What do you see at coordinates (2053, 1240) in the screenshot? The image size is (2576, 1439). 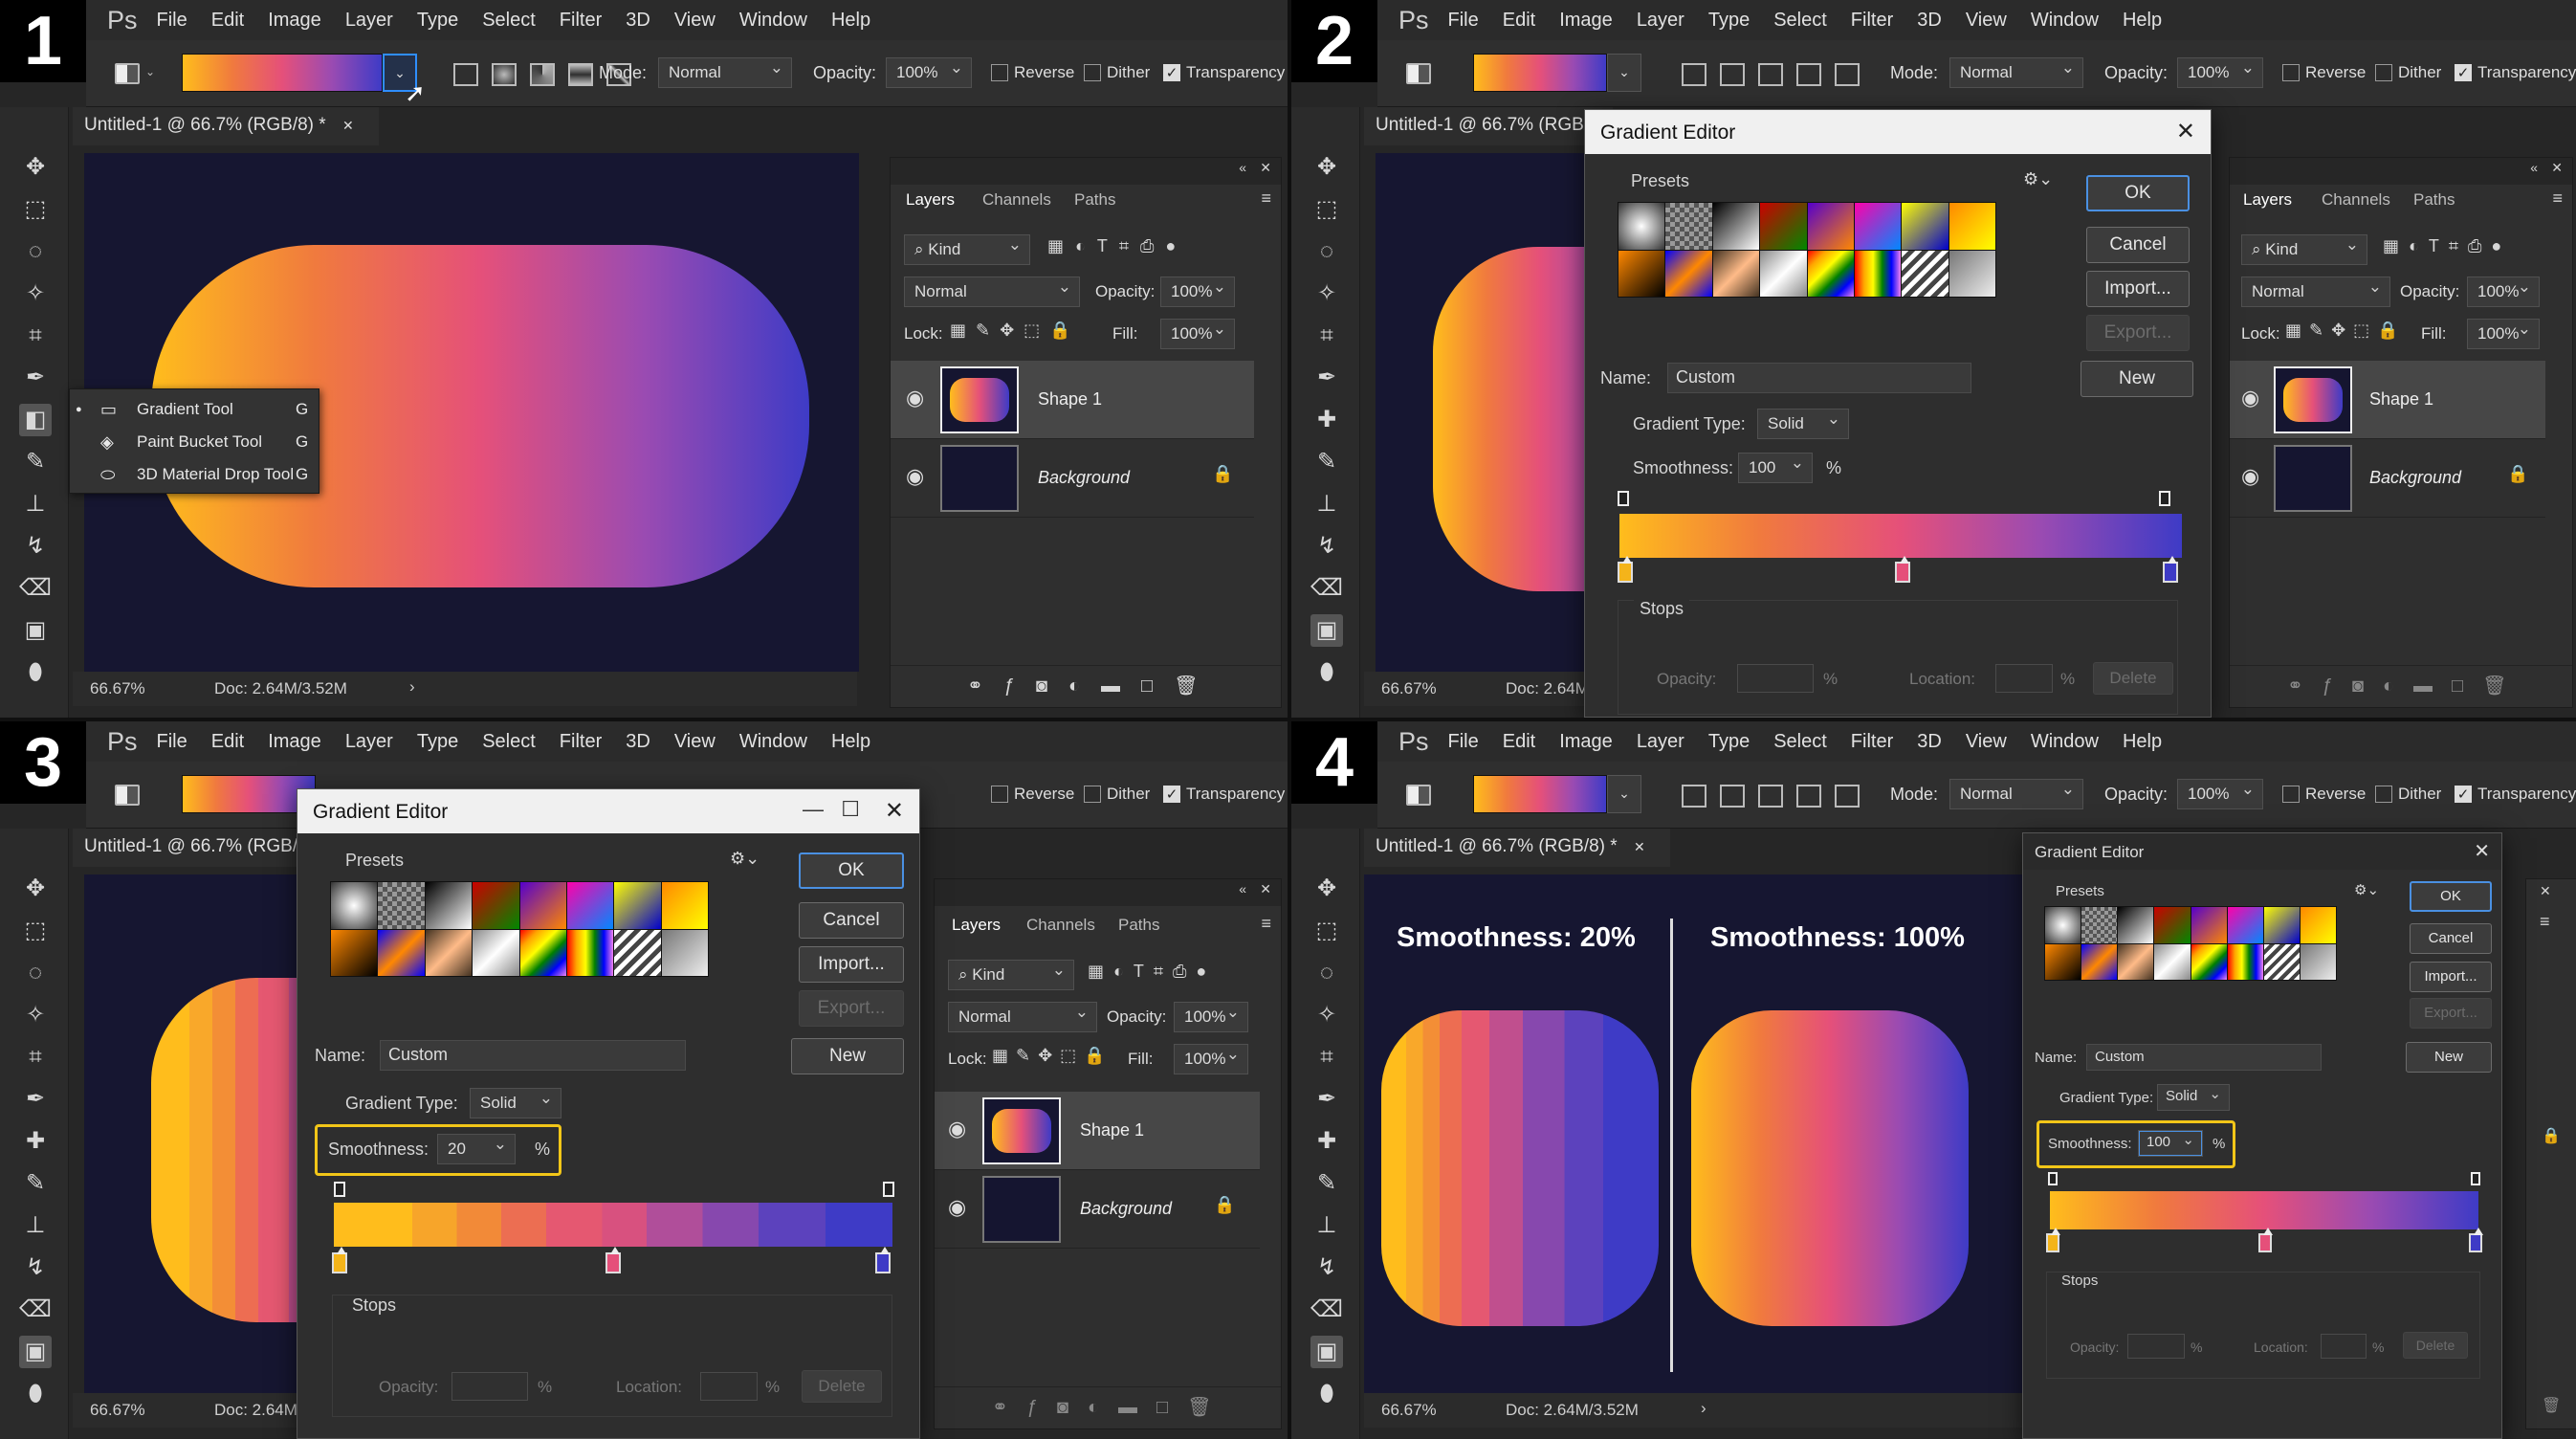 I see `color-stop-left` at bounding box center [2053, 1240].